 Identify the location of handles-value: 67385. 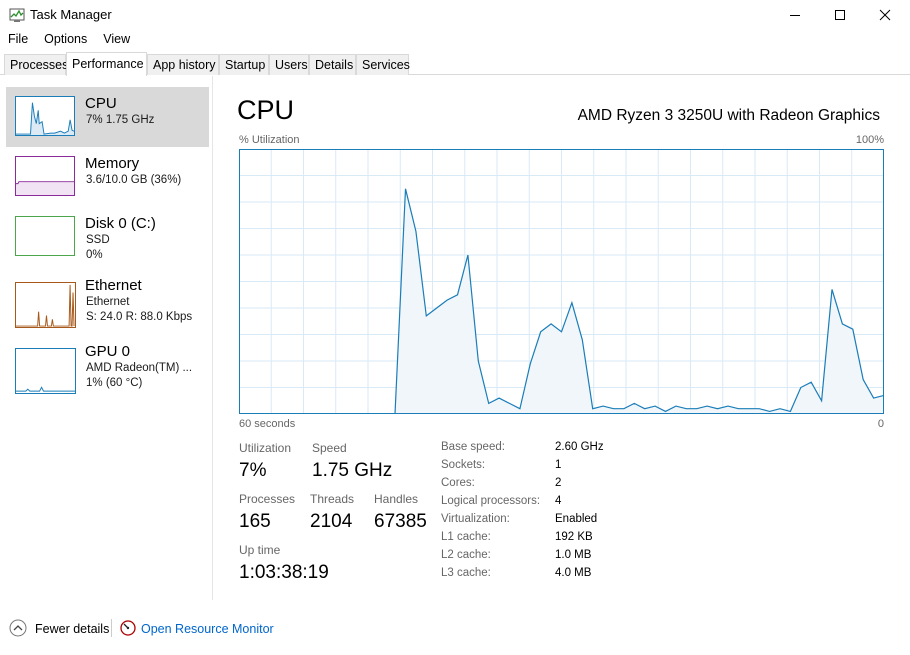
(400, 521).